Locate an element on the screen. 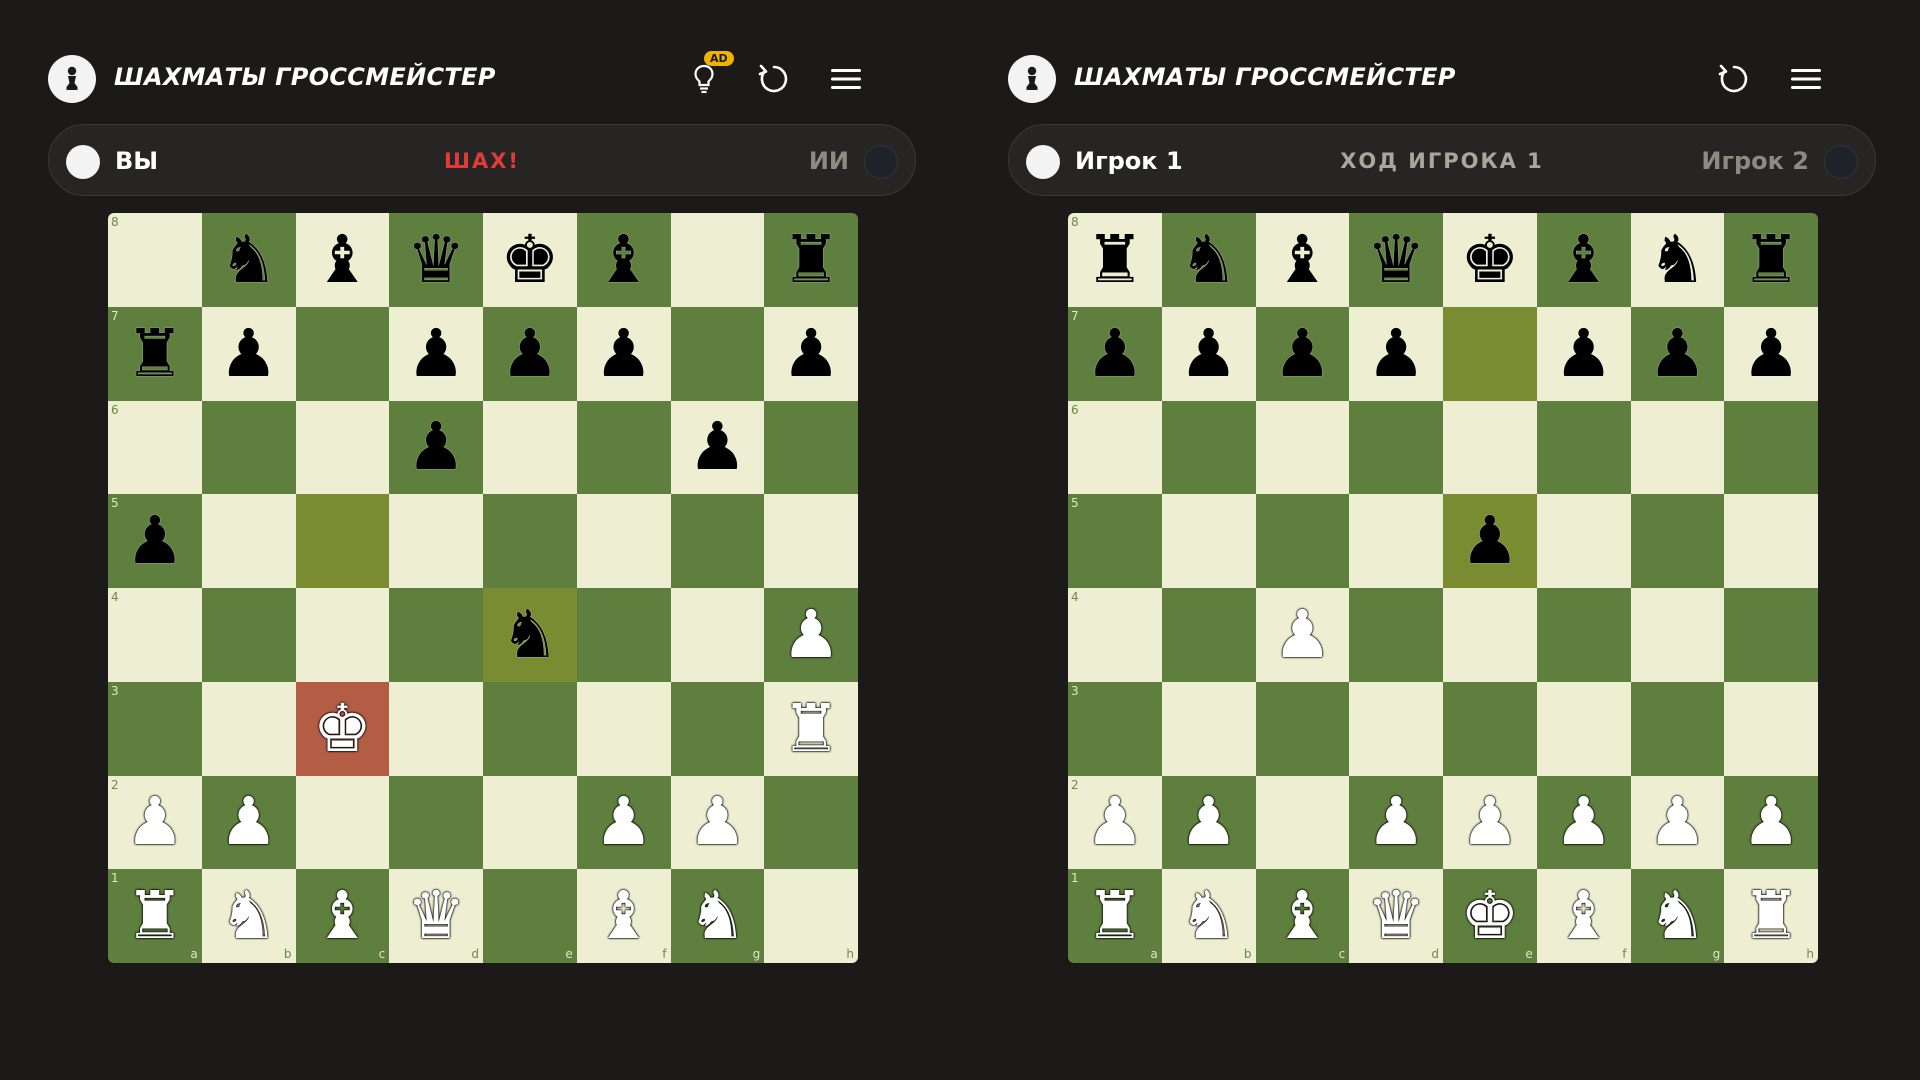 The width and height of the screenshot is (1920, 1080). square-h1: h ♜ is located at coordinates (1771, 916).